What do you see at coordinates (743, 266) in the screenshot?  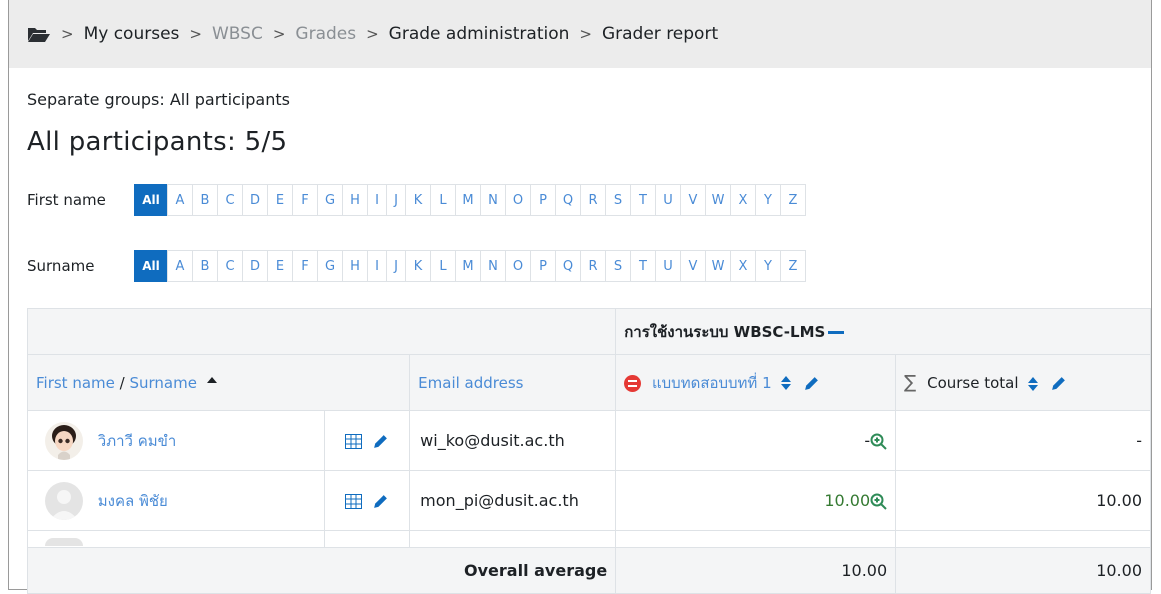 I see `surname-letter-x: X` at bounding box center [743, 266].